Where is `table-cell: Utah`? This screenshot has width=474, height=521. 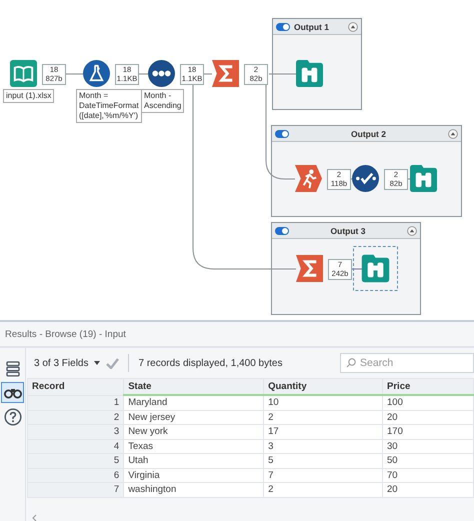
table-cell: Utah is located at coordinates (194, 461).